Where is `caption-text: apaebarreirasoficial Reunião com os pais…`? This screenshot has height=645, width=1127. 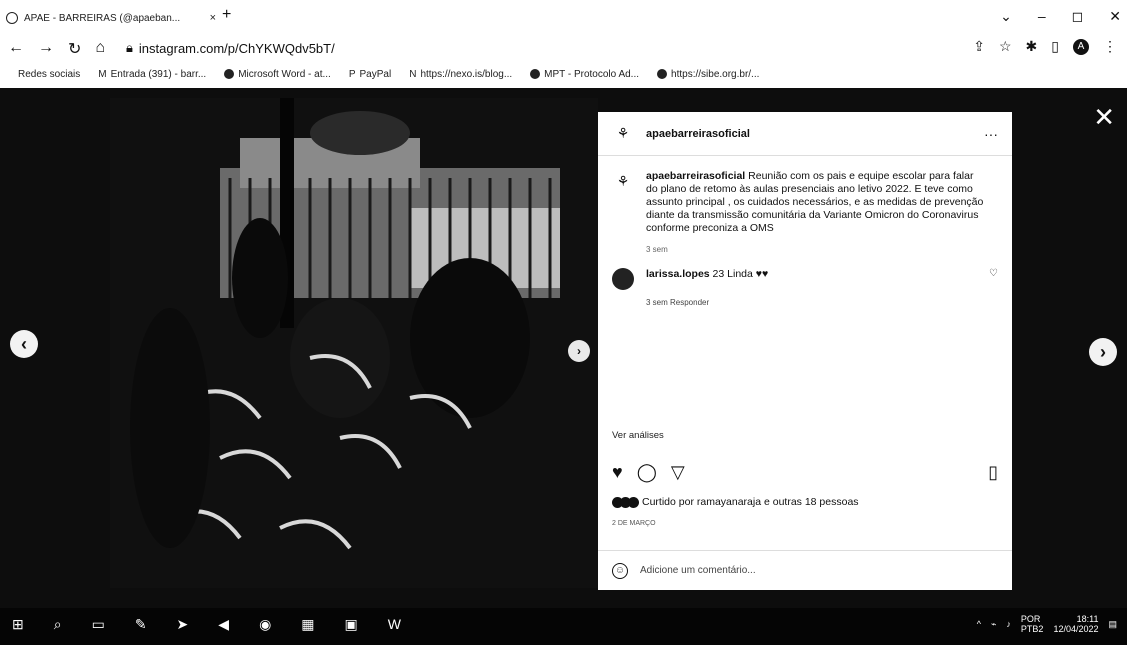 caption-text: apaebarreirasoficial Reunião com os pais… is located at coordinates (815, 202).